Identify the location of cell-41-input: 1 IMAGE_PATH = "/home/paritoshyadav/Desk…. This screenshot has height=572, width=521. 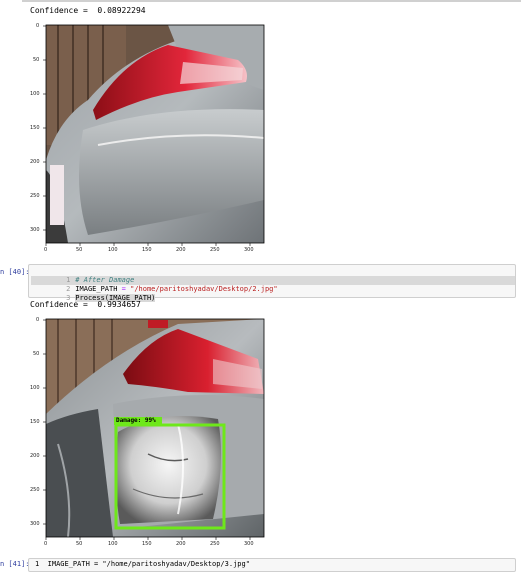
(272, 565).